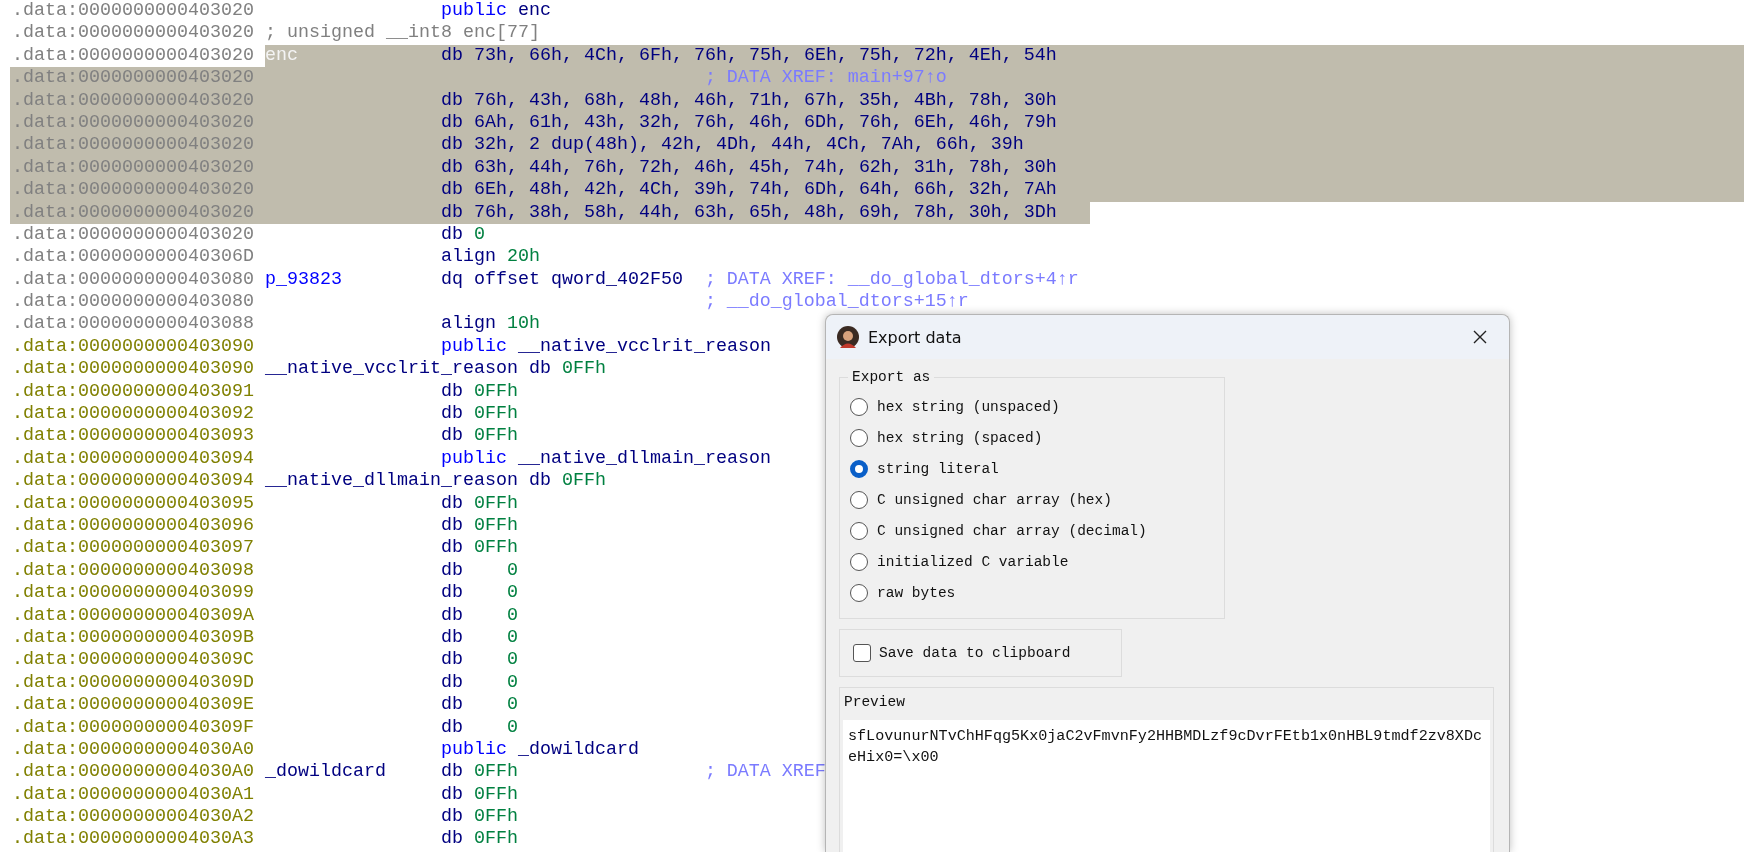 Image resolution: width=1744 pixels, height=852 pixels. What do you see at coordinates (357, 257) in the screenshot?
I see `listing-line: .data:000000000040306D align 20h` at bounding box center [357, 257].